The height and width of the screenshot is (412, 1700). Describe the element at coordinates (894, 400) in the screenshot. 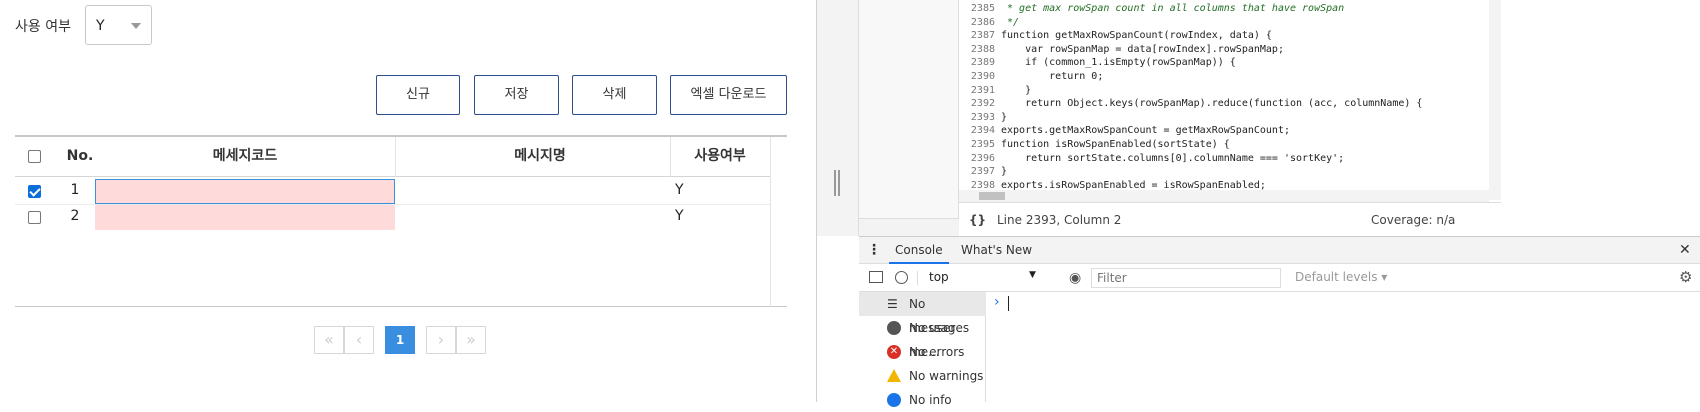

I see `info-icon` at that location.